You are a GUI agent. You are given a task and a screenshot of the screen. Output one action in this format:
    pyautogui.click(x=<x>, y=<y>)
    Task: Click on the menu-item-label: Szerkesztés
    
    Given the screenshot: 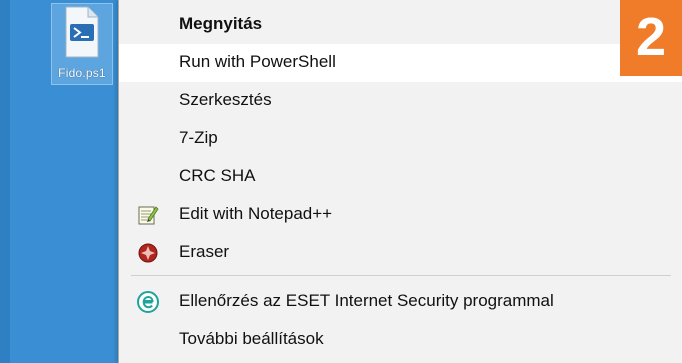 What is the action you would take?
    pyautogui.click(x=225, y=99)
    